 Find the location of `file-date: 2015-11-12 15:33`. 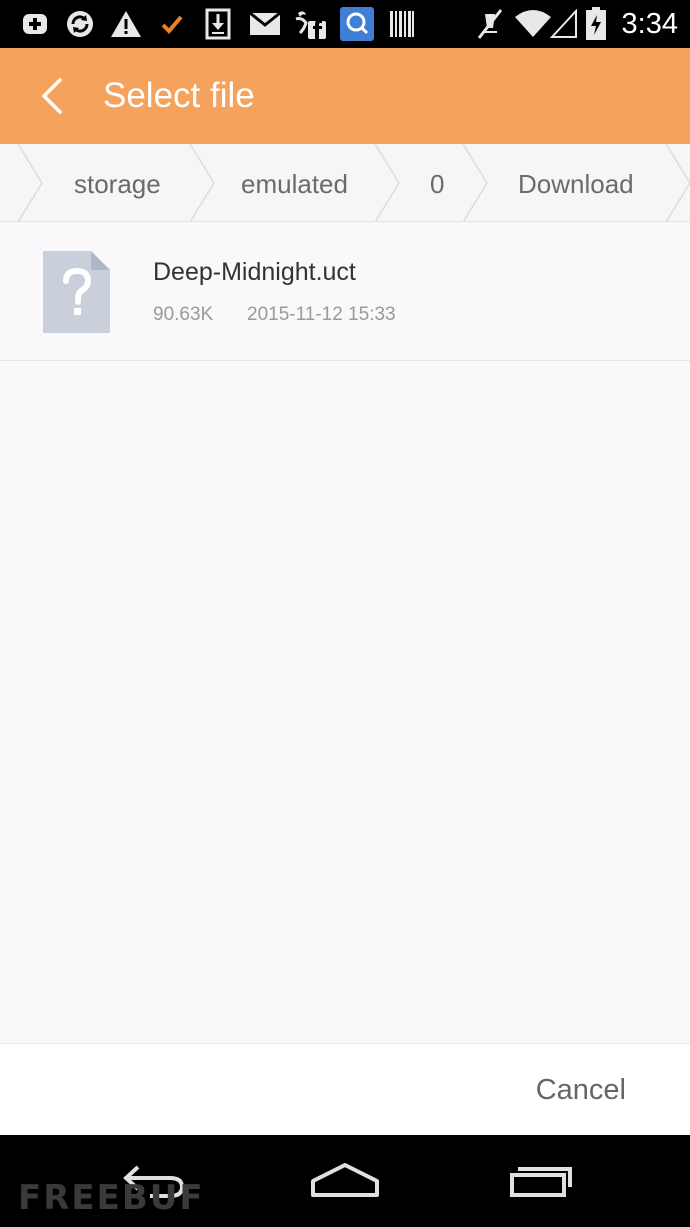

file-date: 2015-11-12 15:33 is located at coordinates (321, 314).